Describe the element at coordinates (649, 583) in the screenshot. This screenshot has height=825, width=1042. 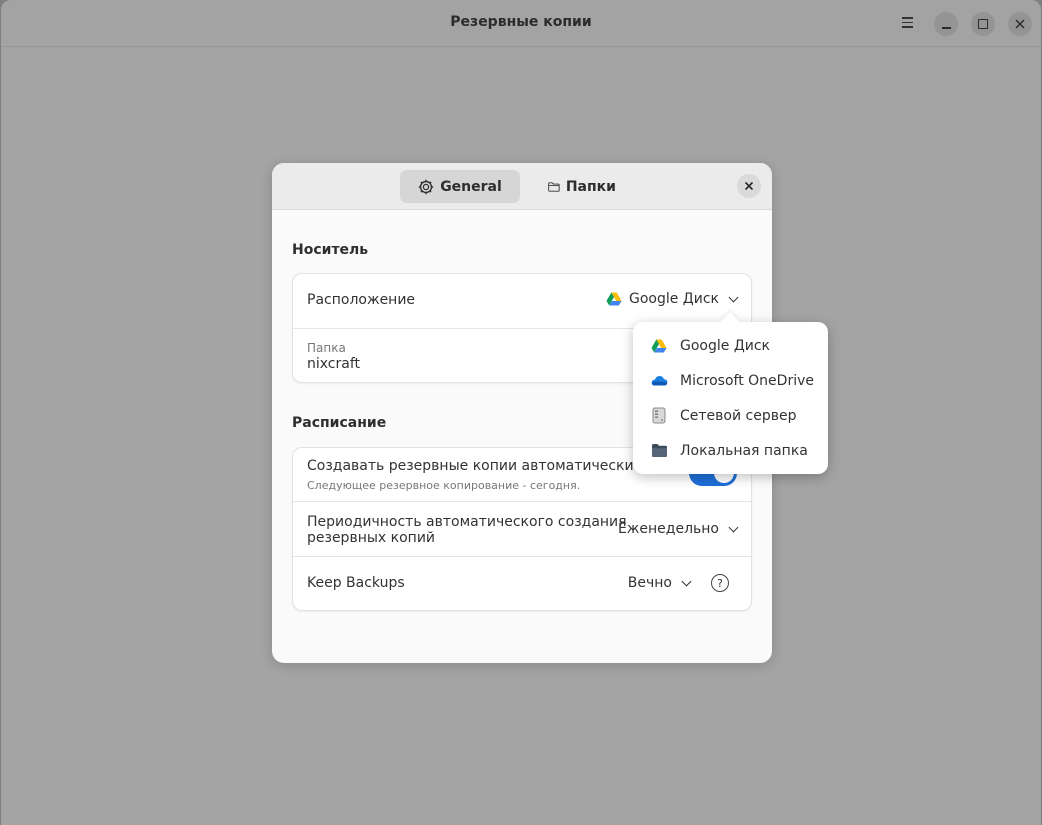
I see `keep-backups-value: Вечно` at that location.